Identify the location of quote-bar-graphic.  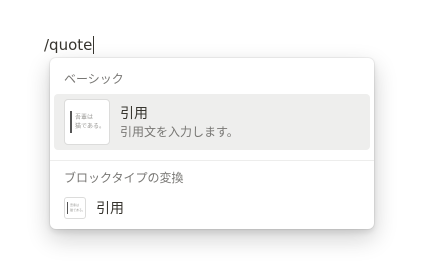
(71, 122).